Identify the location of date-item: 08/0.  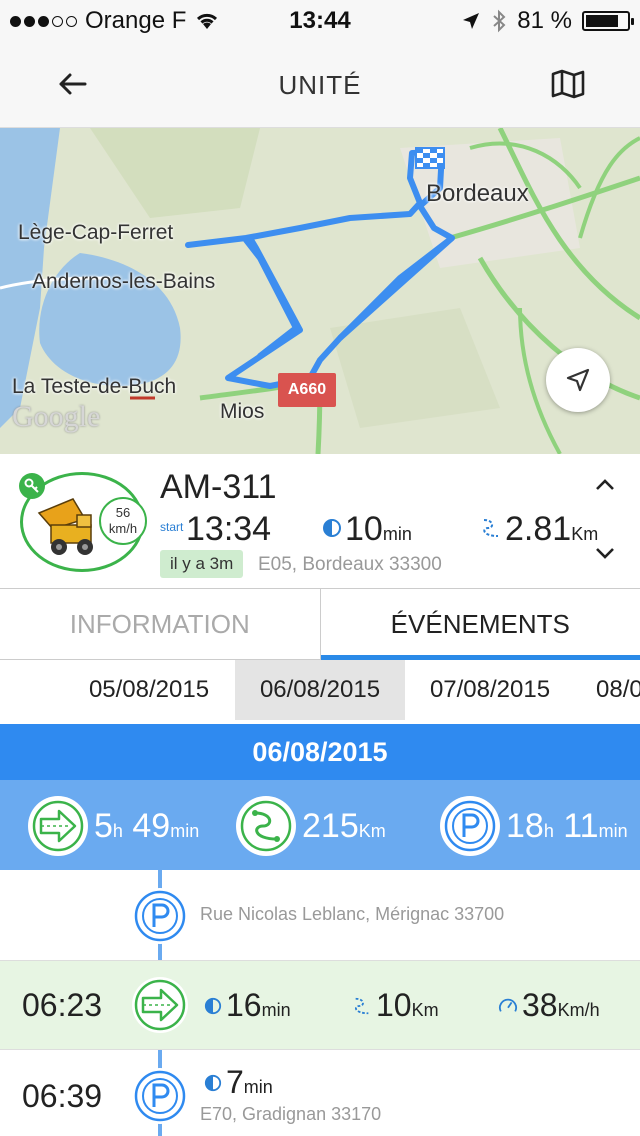
(596, 690).